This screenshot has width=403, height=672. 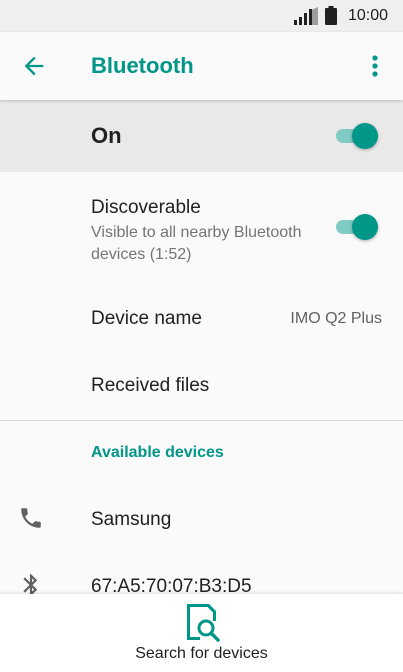 I want to click on received-files-row: Received files, so click(x=201, y=386).